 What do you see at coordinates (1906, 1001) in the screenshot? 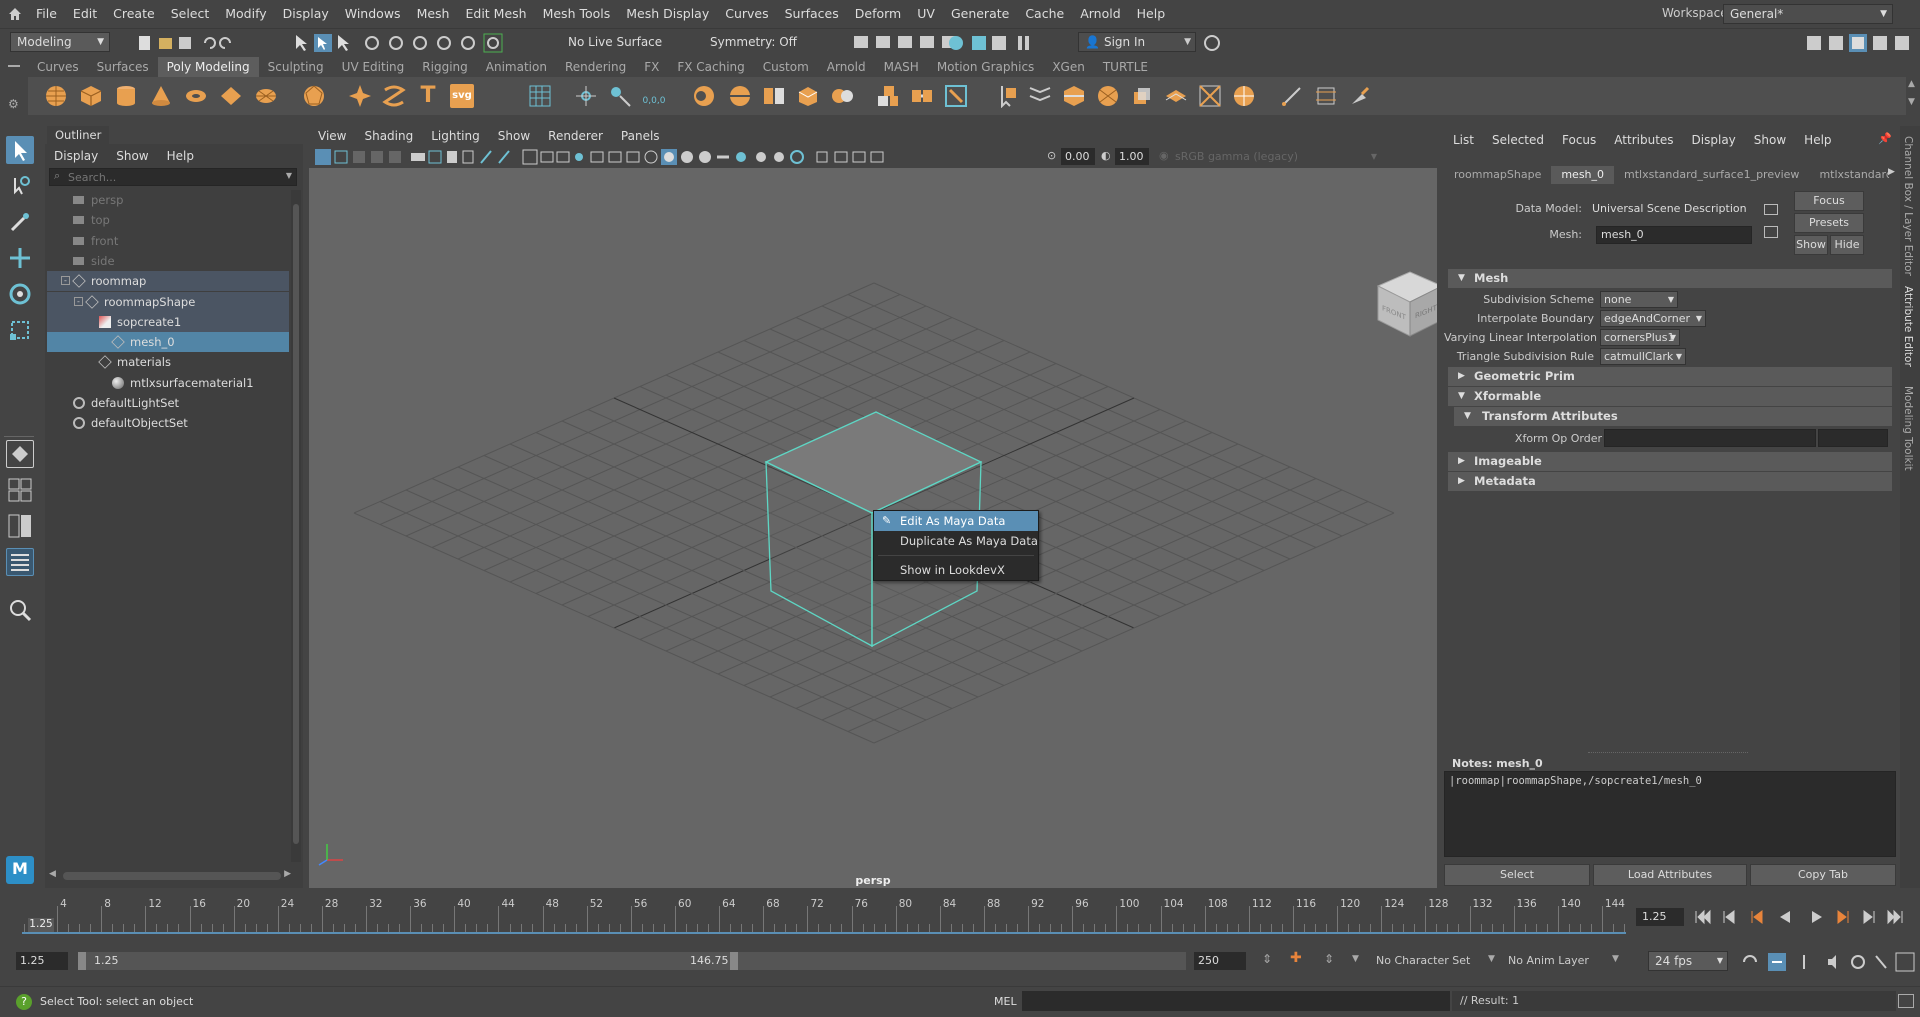
I see `script-editor-icon` at bounding box center [1906, 1001].